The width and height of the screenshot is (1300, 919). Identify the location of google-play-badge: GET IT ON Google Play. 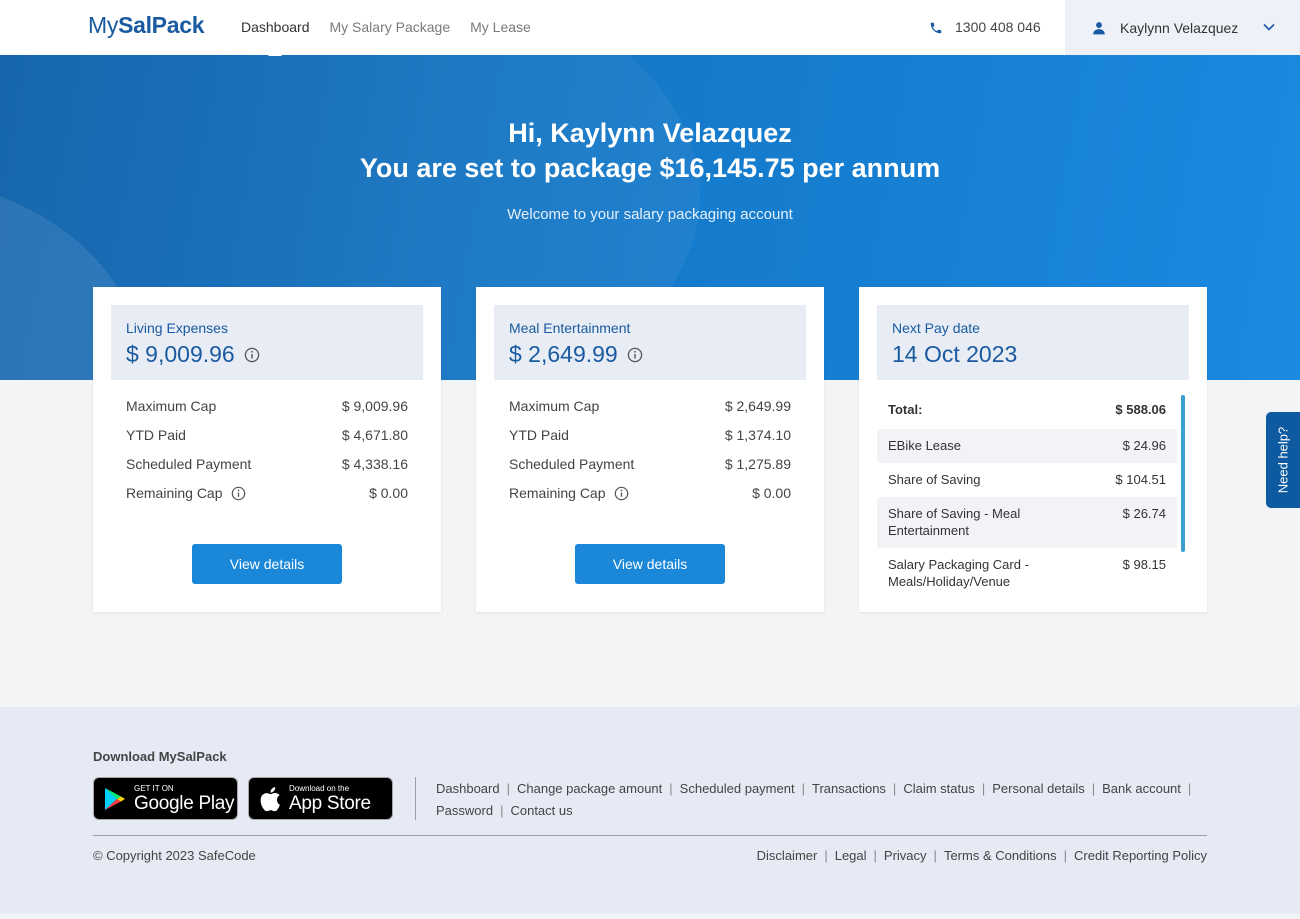
(165, 798).